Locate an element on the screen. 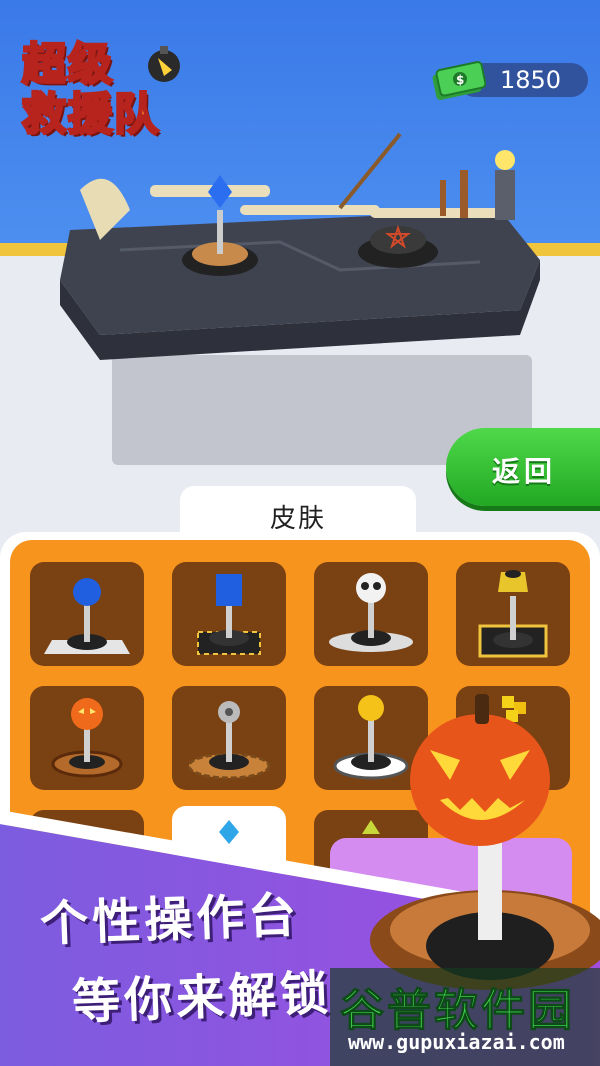 The width and height of the screenshot is (600, 1066). skin-item-blue-block is located at coordinates (229, 614).